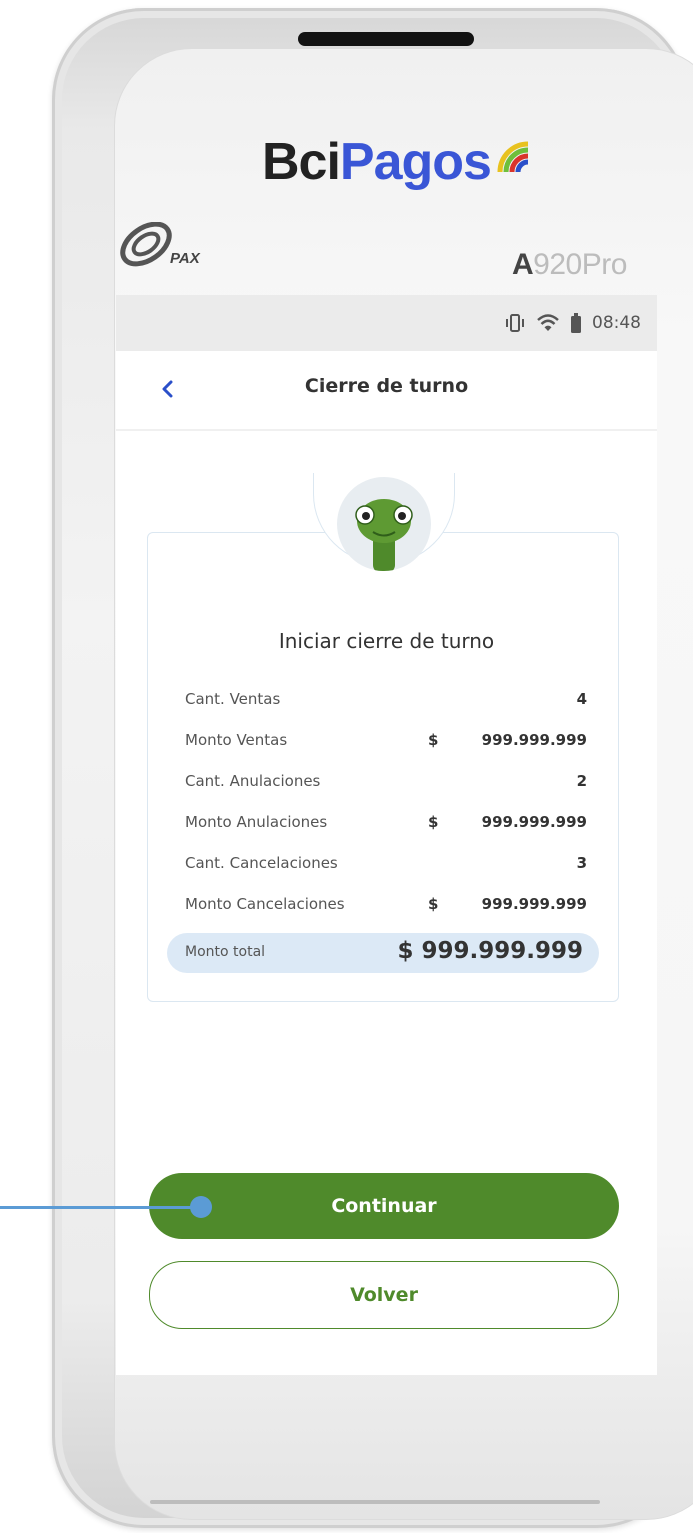 This screenshot has width=693, height=1533. What do you see at coordinates (265, 904) in the screenshot?
I see `row-label: Monto Cancelaciones` at bounding box center [265, 904].